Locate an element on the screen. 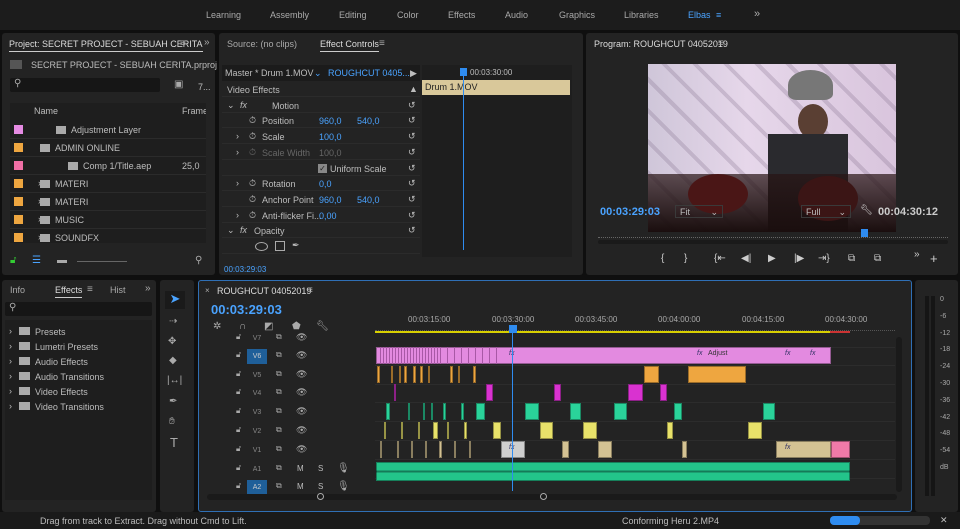  solo-button: S is located at coordinates (320, 468).